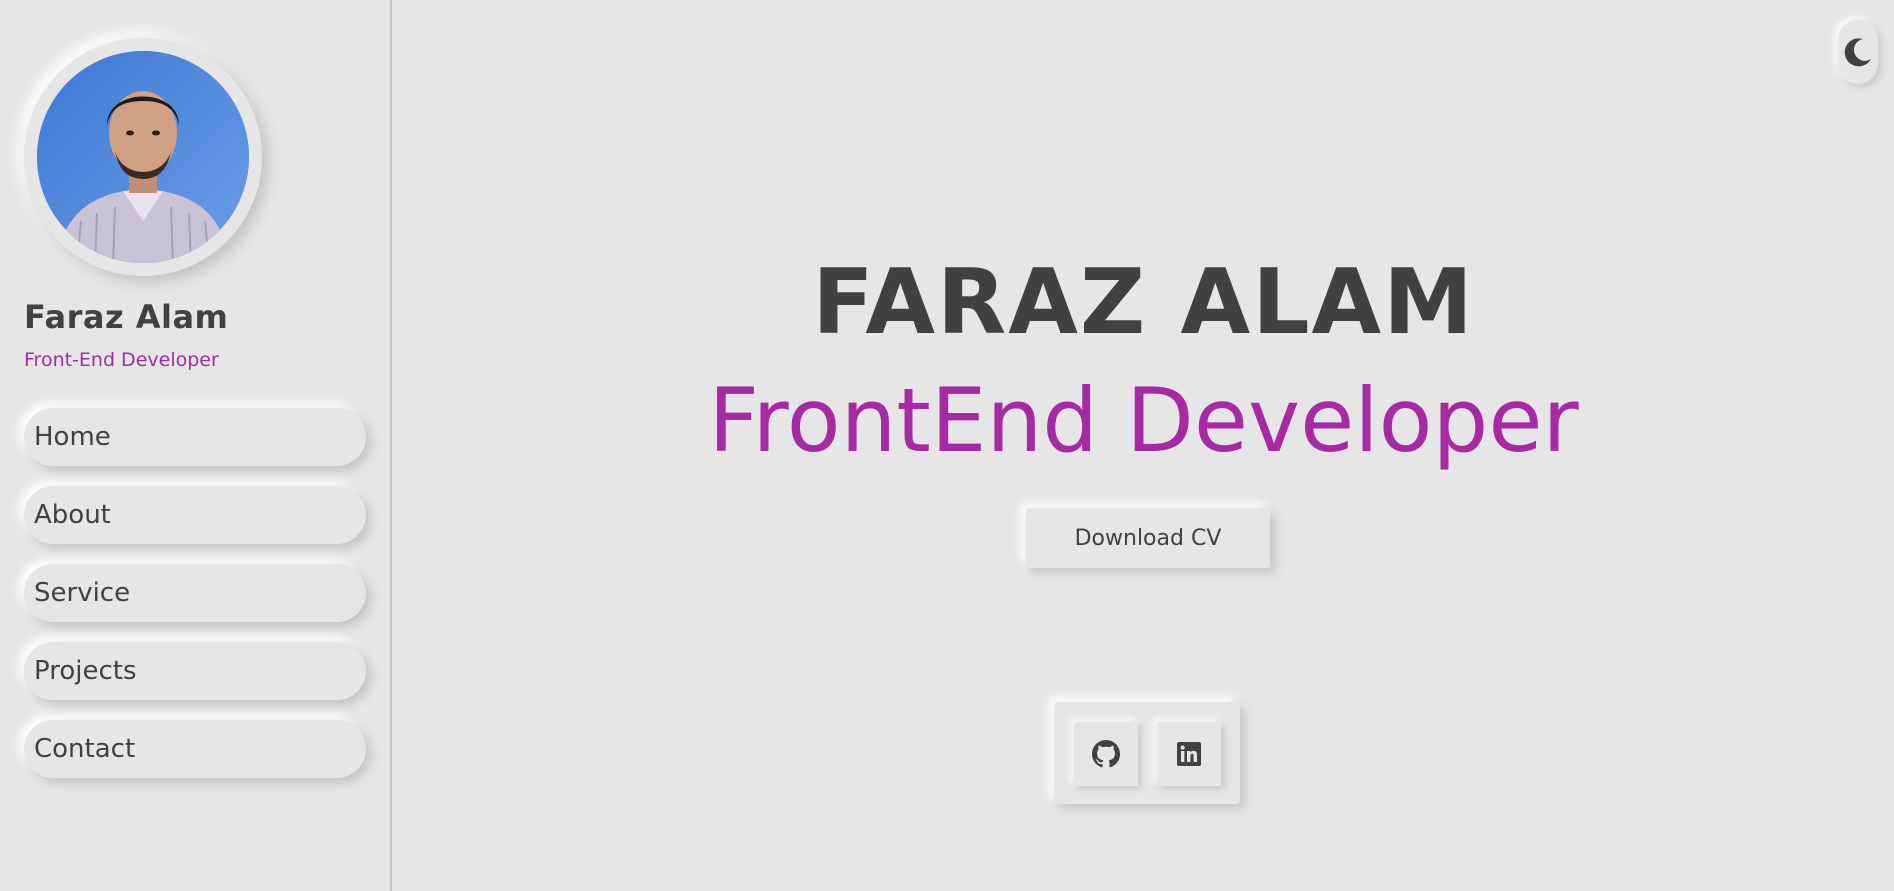 The image size is (1894, 891). Describe the element at coordinates (195, 593) in the screenshot. I see `nav-item-service: Service` at that location.